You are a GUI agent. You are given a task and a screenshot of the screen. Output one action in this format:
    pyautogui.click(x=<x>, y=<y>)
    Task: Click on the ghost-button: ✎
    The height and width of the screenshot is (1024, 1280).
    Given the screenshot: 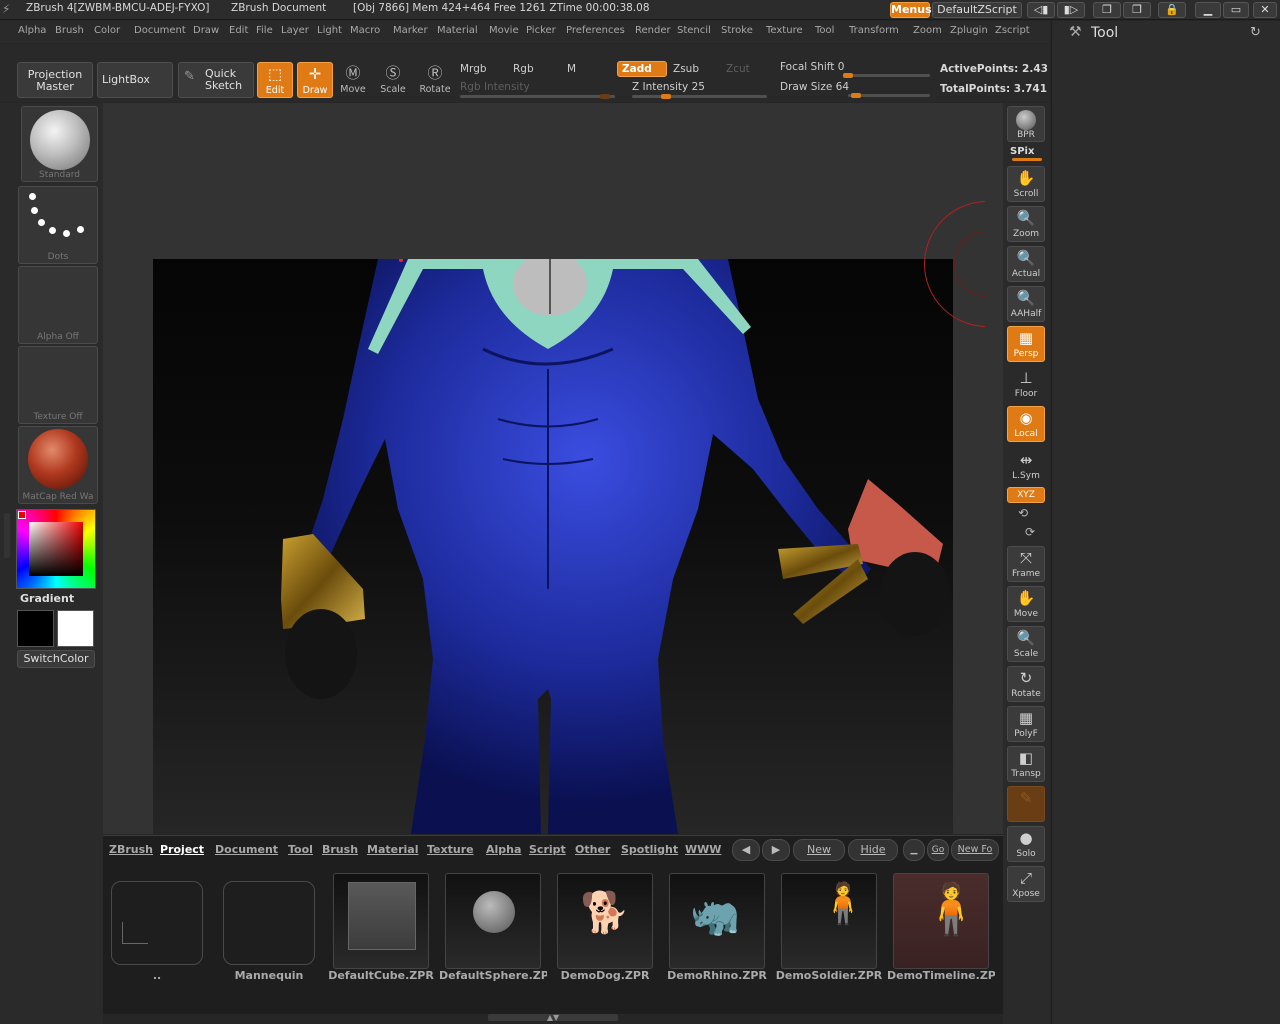 What is the action you would take?
    pyautogui.click(x=1026, y=804)
    